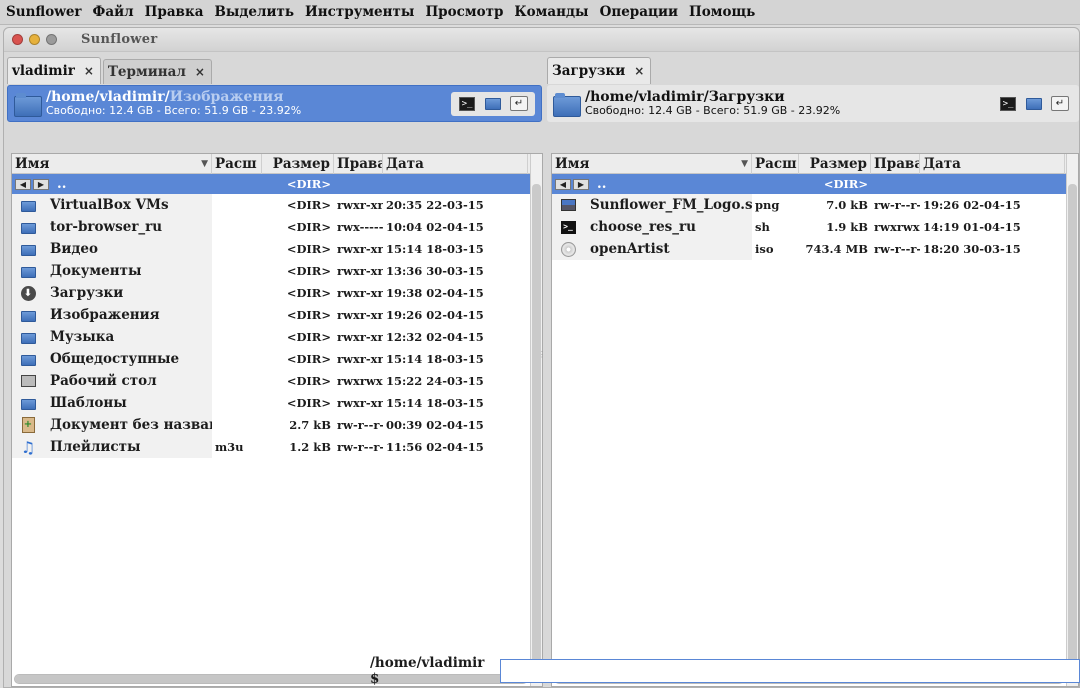 This screenshot has width=1080, height=688. Describe the element at coordinates (174, 12) in the screenshot. I see `menu-2: Правка` at that location.